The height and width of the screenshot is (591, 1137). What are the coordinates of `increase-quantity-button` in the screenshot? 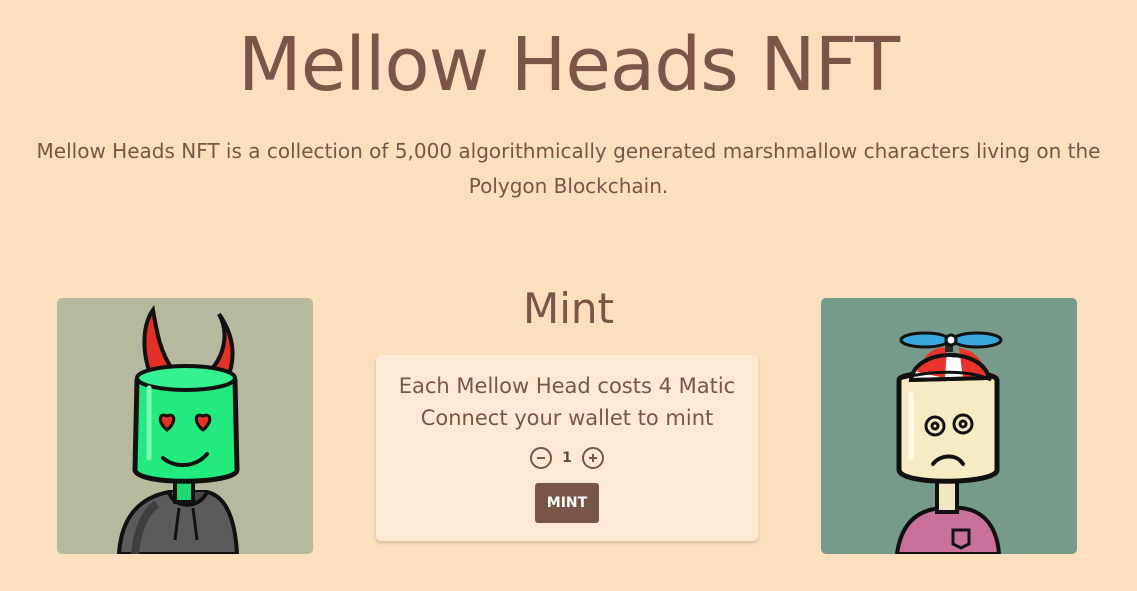 It's located at (593, 458).